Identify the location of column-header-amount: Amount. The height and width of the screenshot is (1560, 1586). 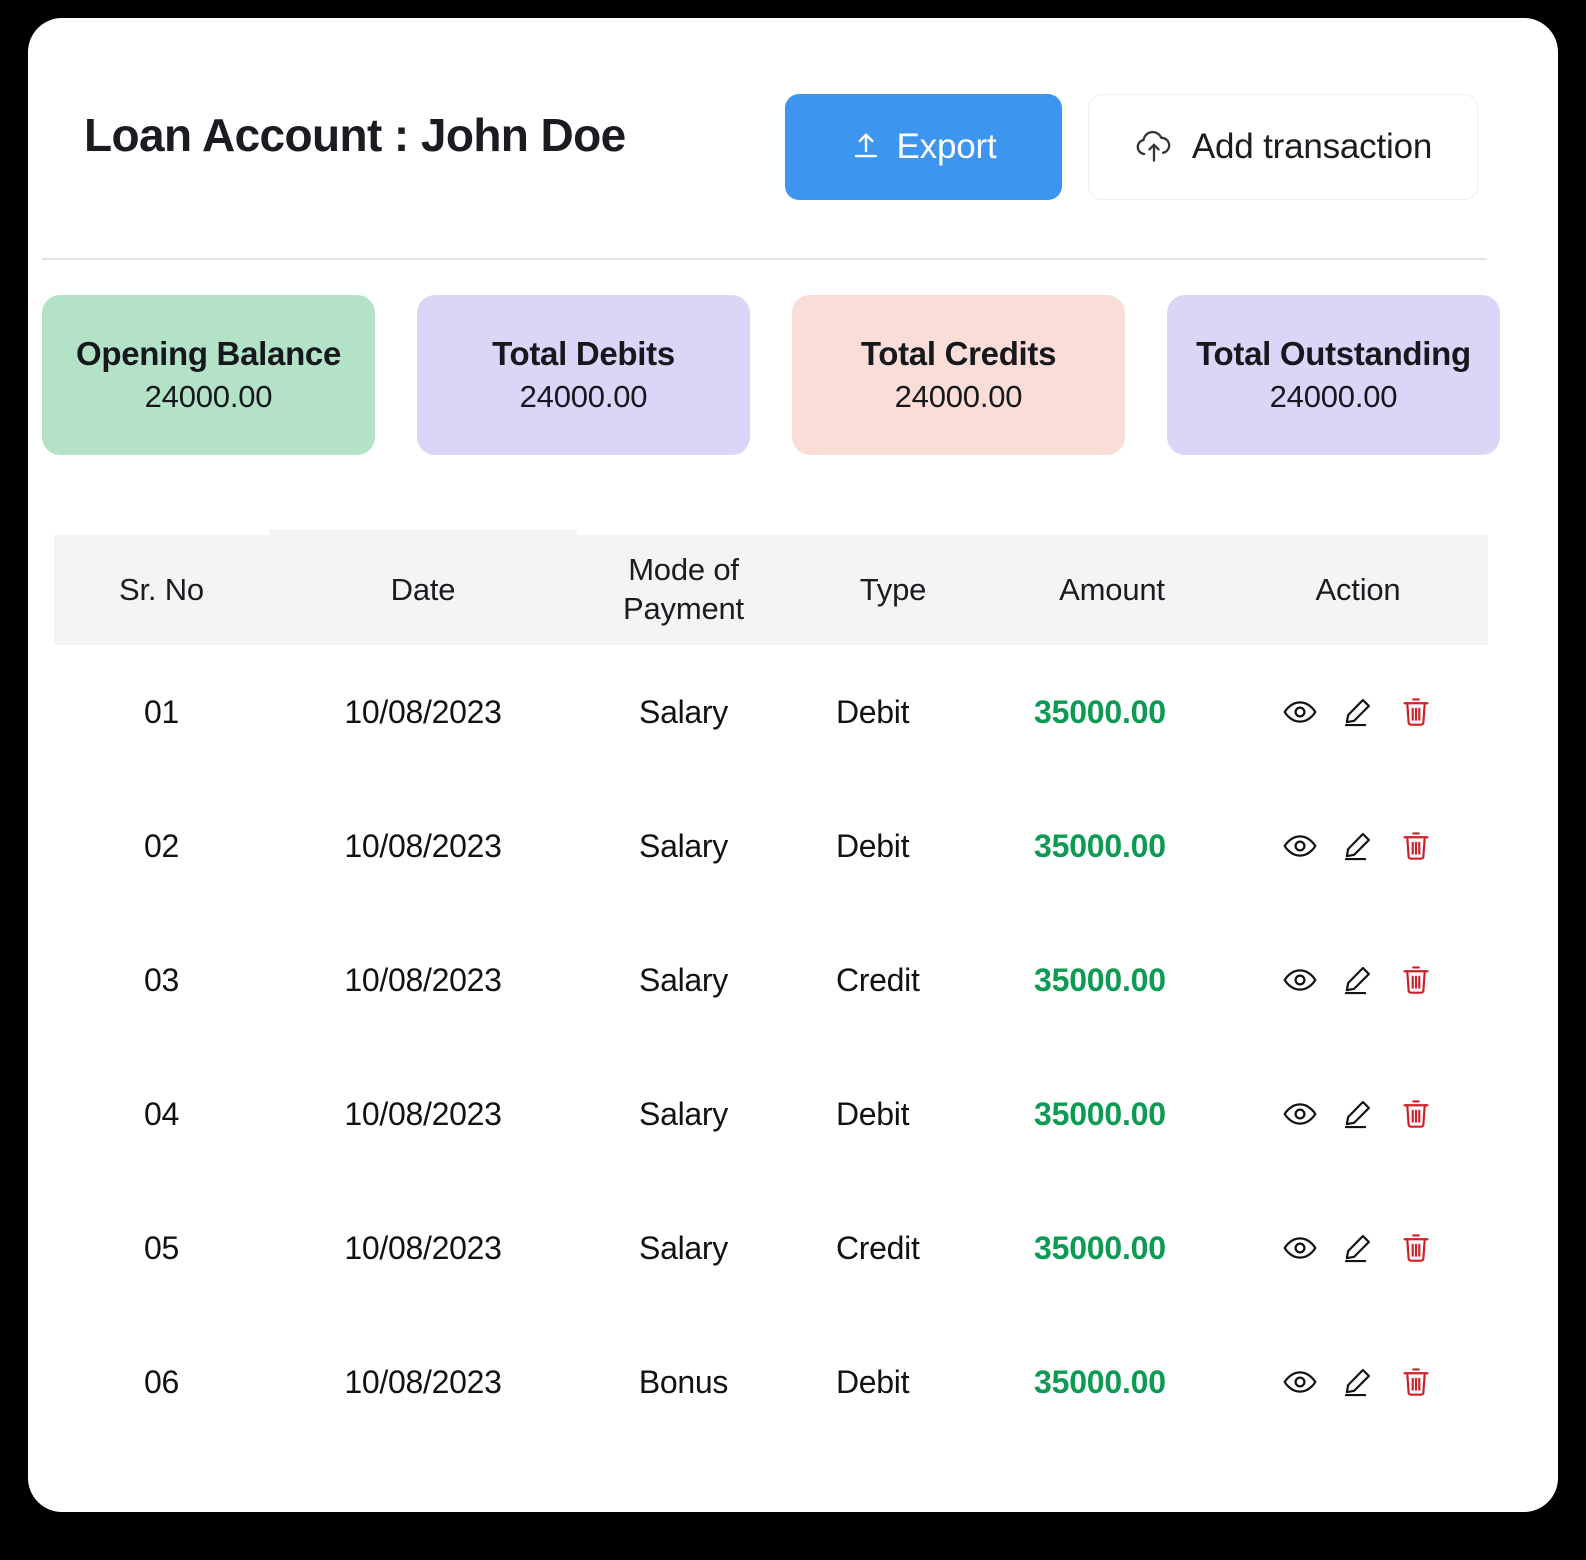
(1112, 590).